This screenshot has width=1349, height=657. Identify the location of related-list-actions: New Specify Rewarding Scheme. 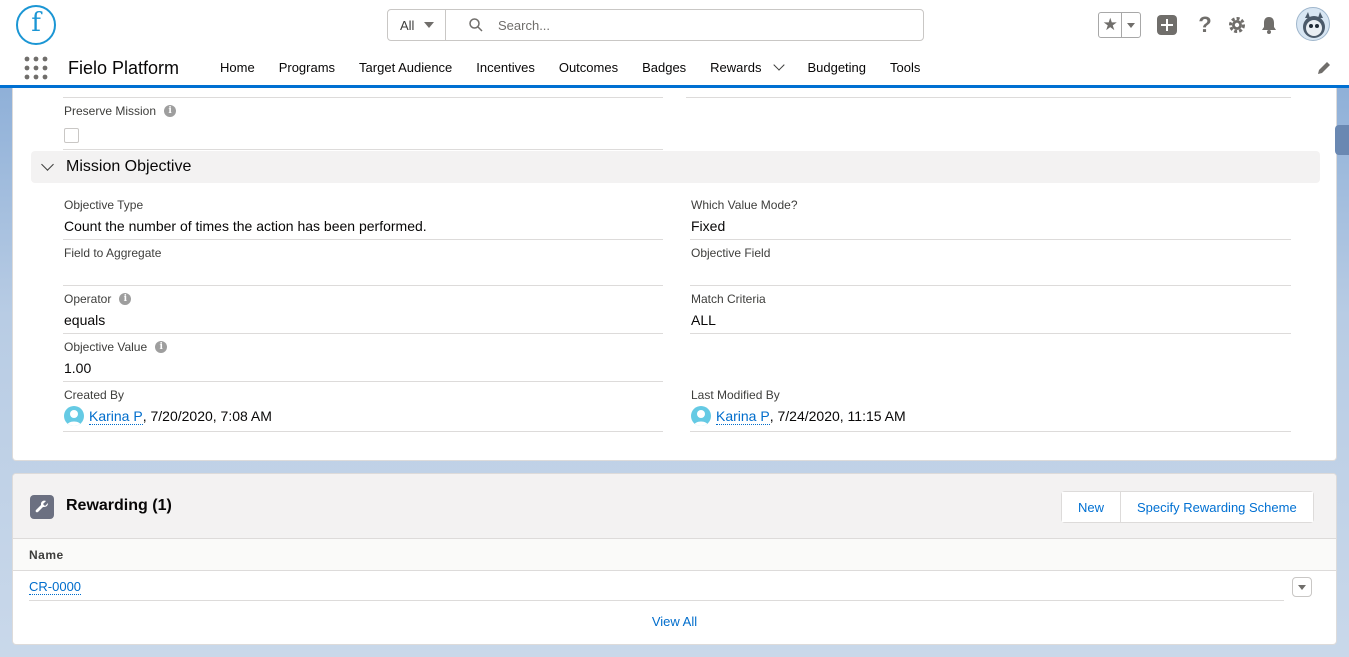
(1187, 507).